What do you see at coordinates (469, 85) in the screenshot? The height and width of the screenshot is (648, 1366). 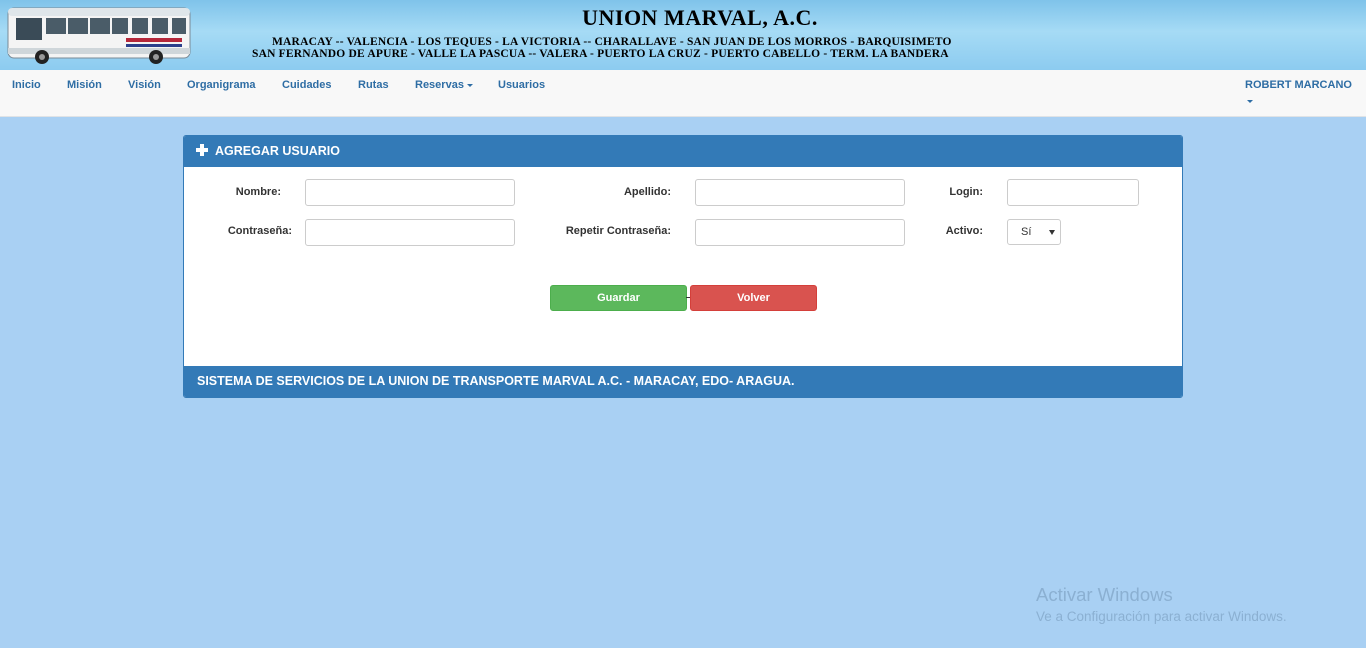 I see `caret-down-icon` at bounding box center [469, 85].